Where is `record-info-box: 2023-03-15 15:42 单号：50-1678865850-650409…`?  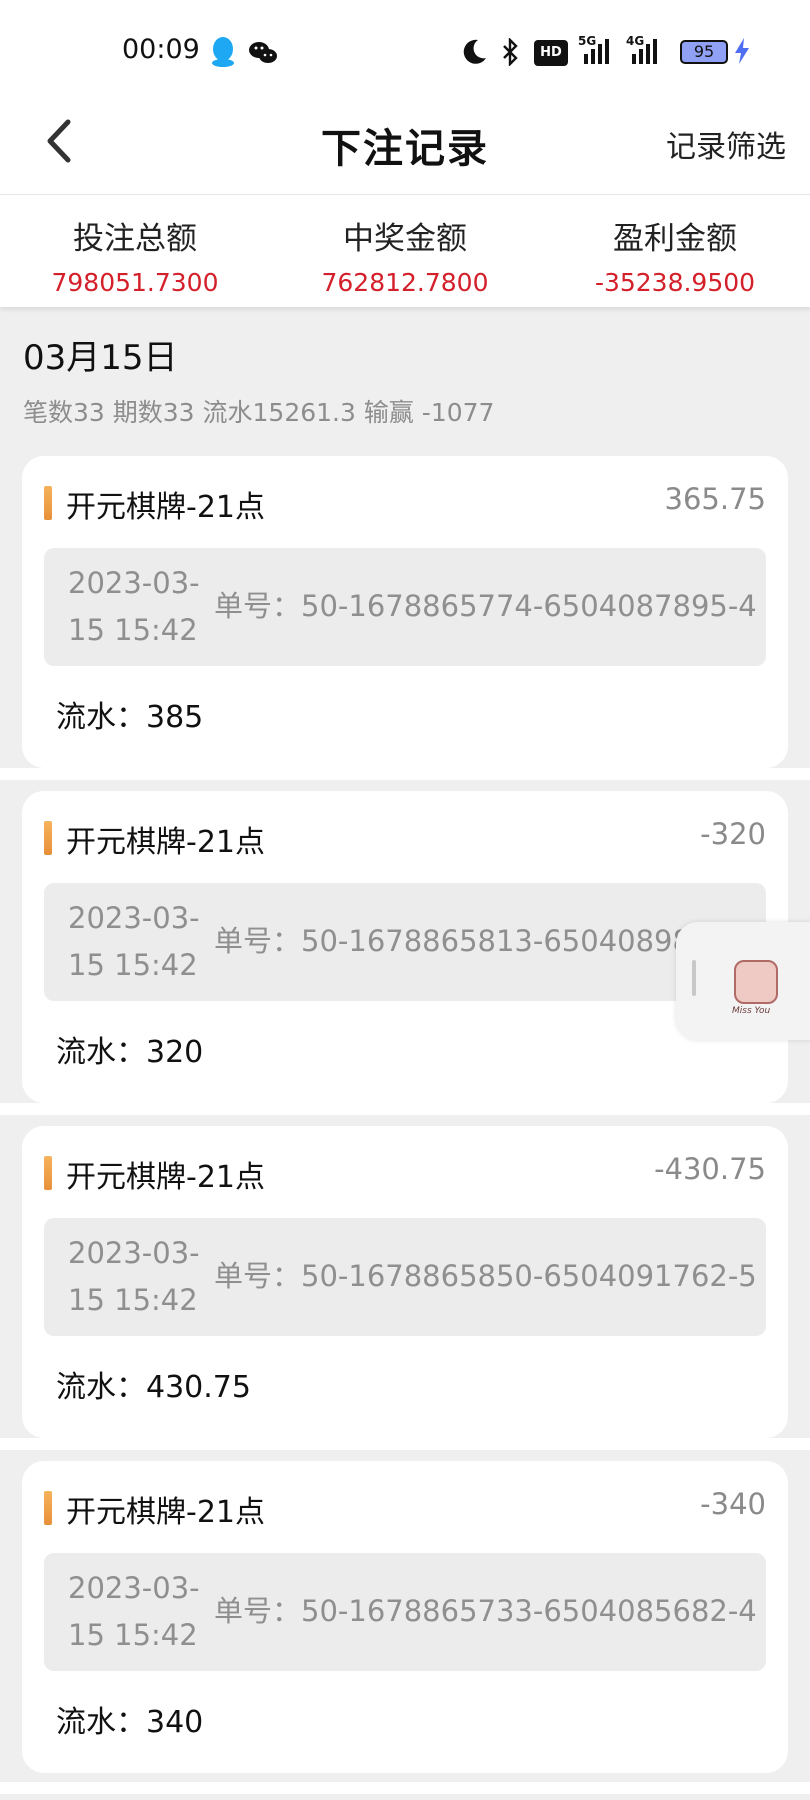 record-info-box: 2023-03-15 15:42 单号：50-1678865850-650409… is located at coordinates (405, 1277).